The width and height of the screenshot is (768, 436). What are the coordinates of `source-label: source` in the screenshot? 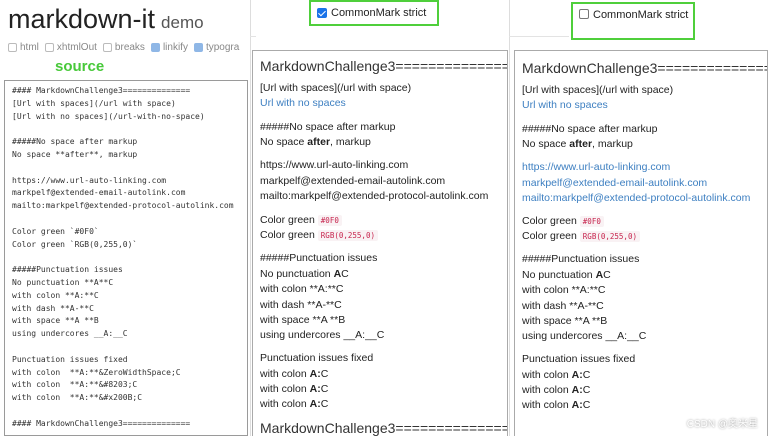 It's located at (80, 66).